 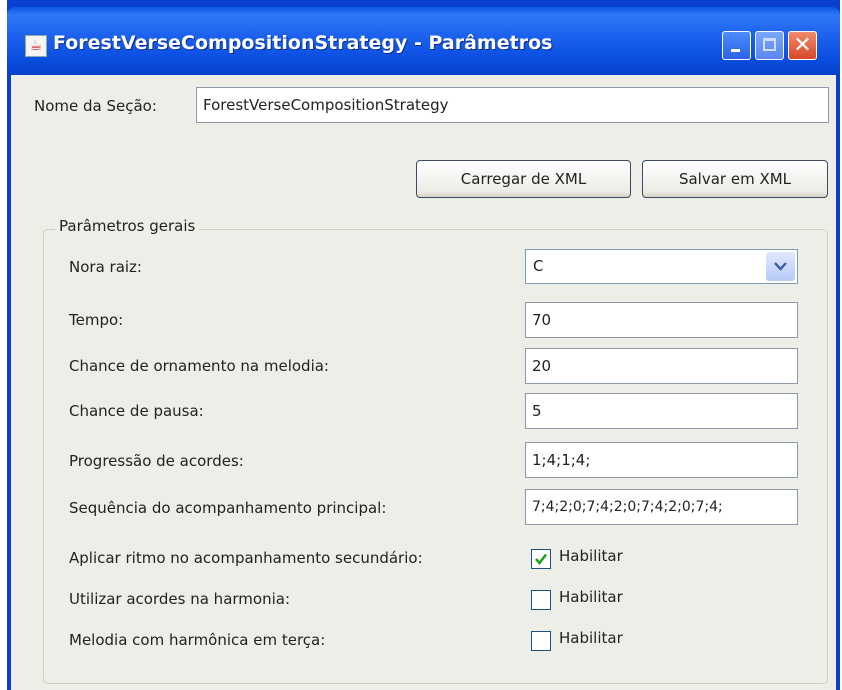 I want to click on close-button: ✕, so click(x=802, y=45).